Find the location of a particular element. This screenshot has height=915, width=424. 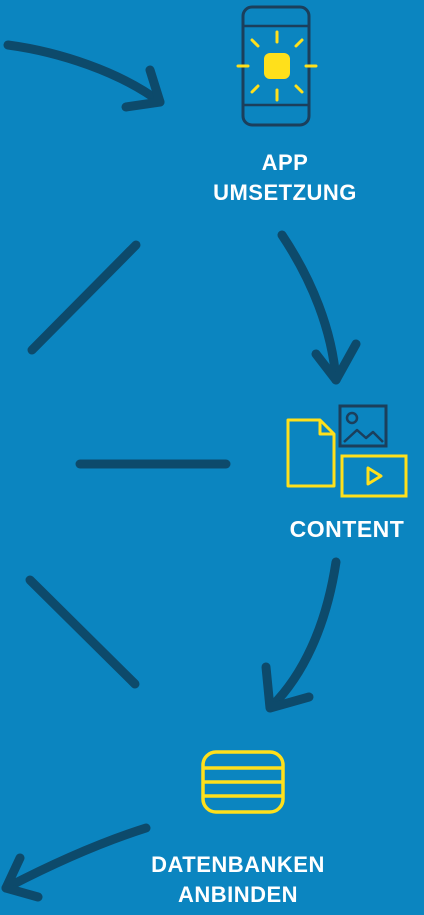

media-files-icon is located at coordinates (347, 451).